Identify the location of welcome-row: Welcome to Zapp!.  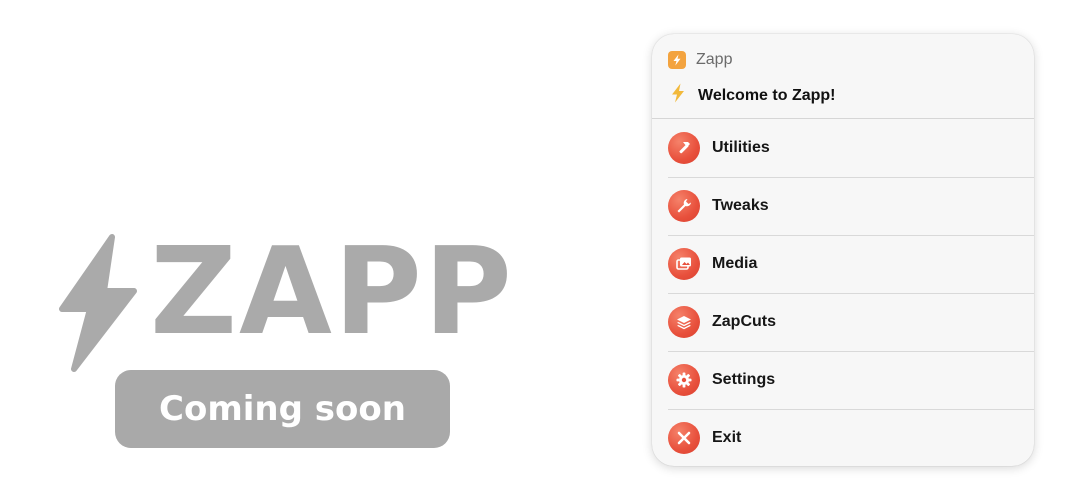
(753, 95).